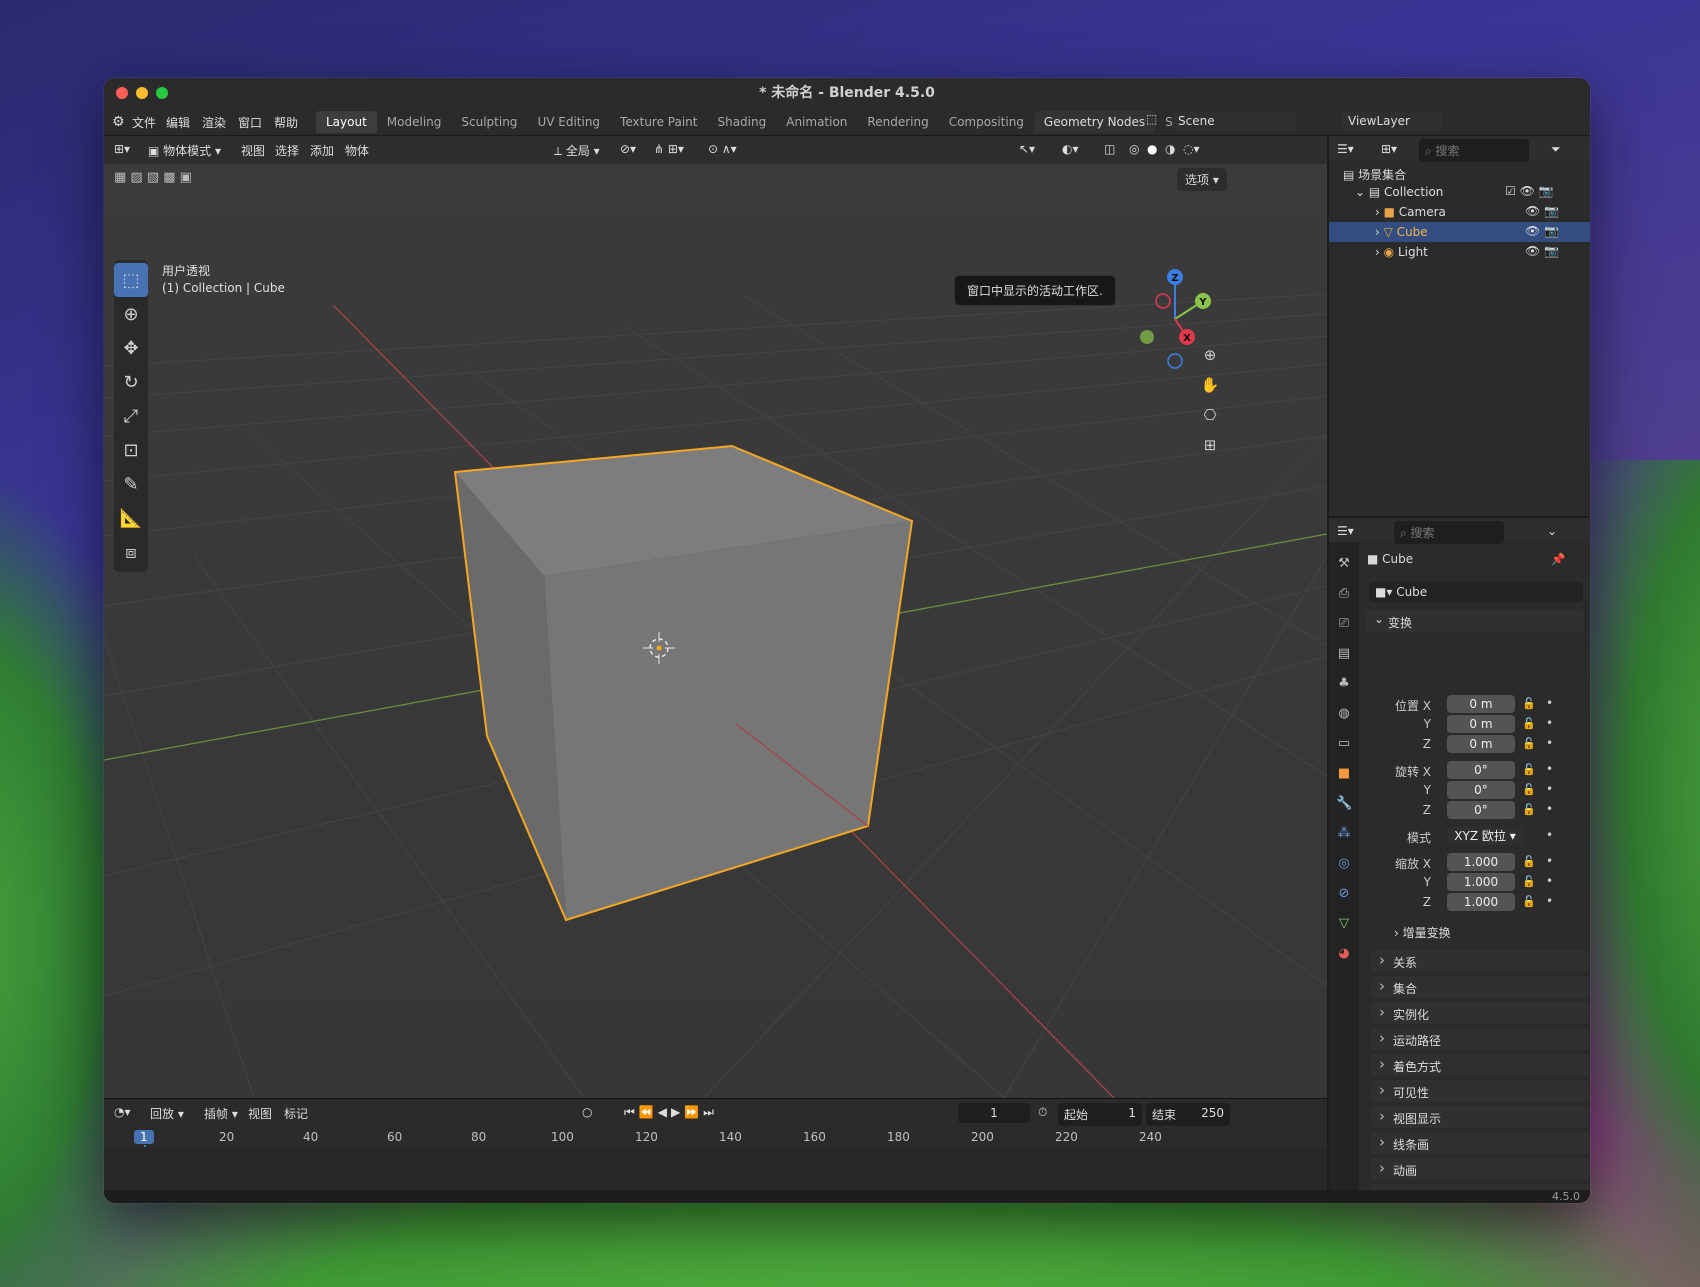  I want to click on tab-geometry-nodes: Geometry Nodes, so click(1094, 122).